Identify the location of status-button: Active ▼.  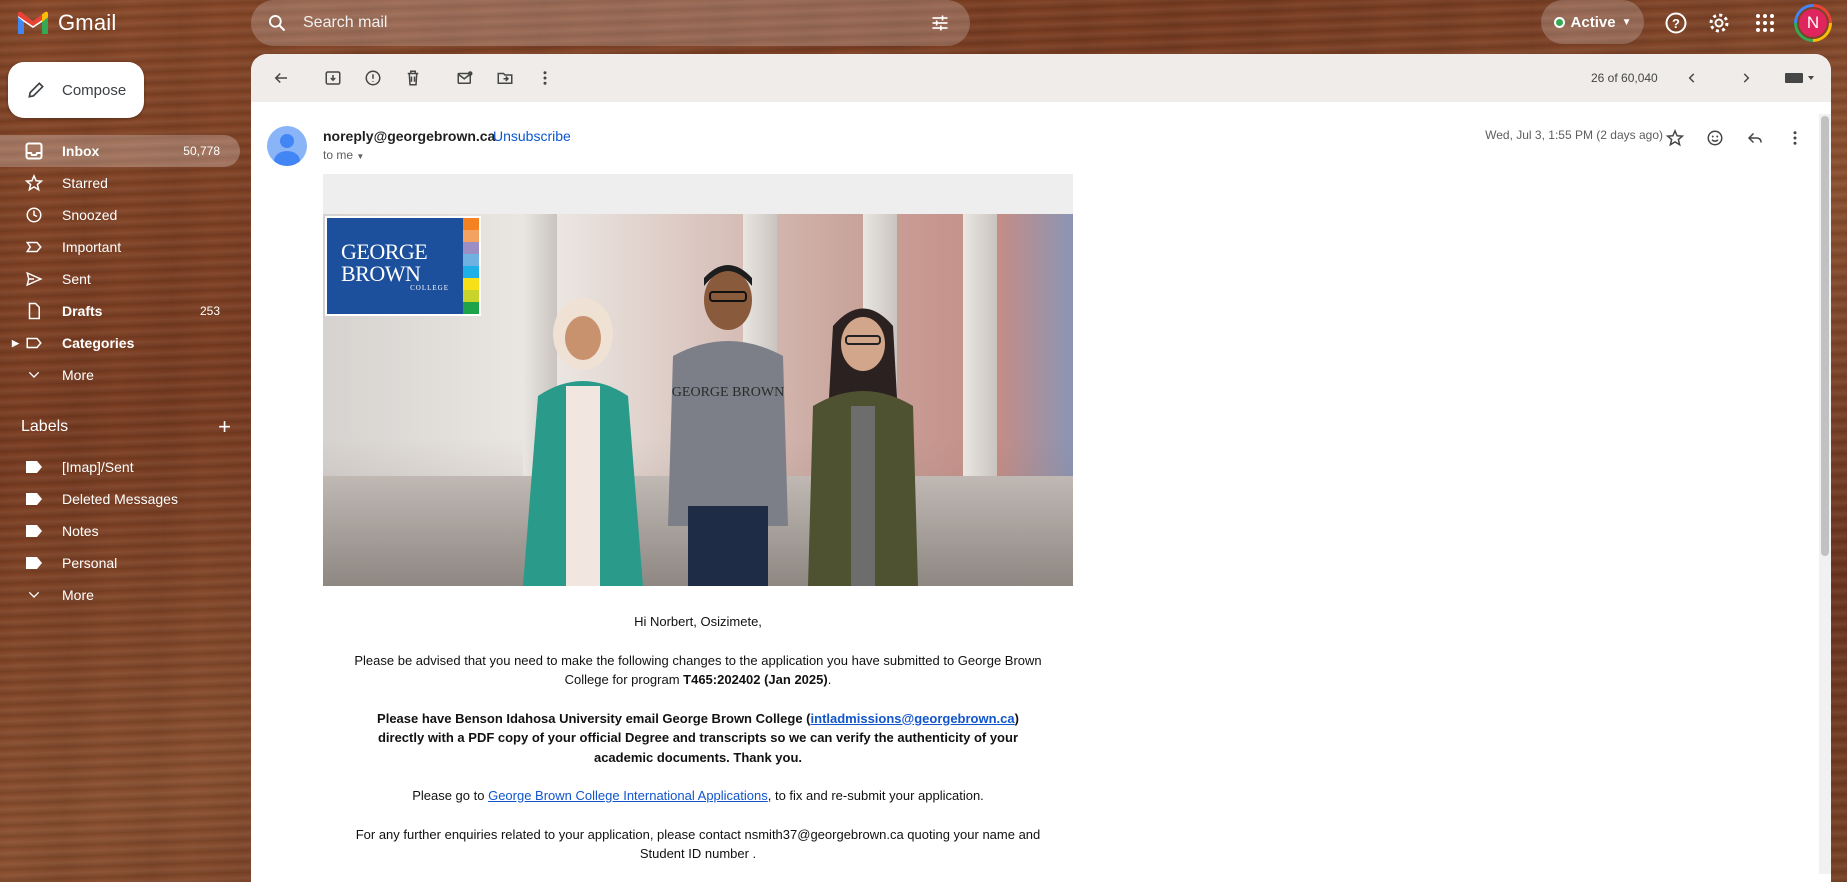
(1592, 22).